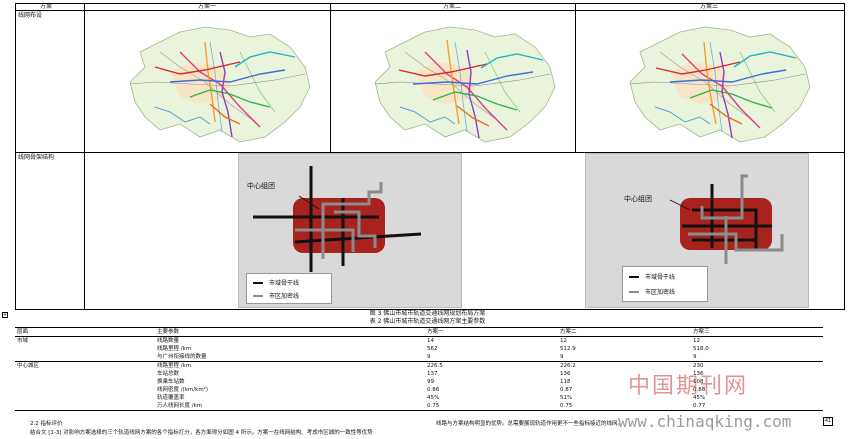 The width and height of the screenshot is (855, 439). I want to click on value-cell: 0.86, so click(433, 390).